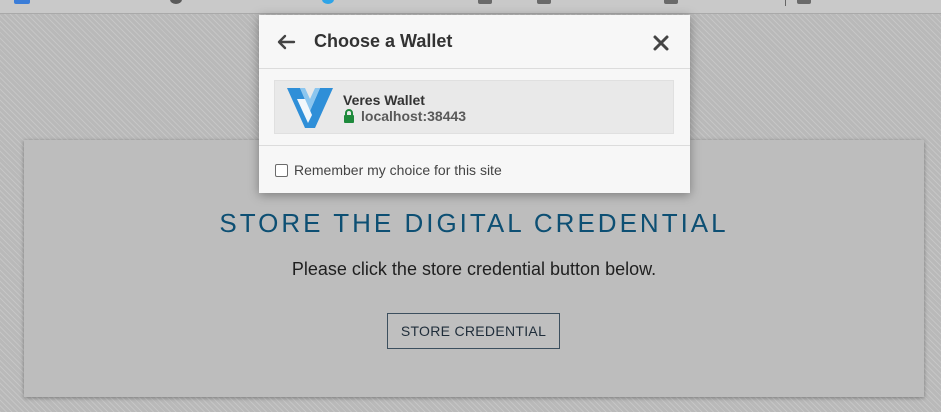 The width and height of the screenshot is (941, 412). I want to click on wallet-origin: localhost:38443, so click(414, 116).